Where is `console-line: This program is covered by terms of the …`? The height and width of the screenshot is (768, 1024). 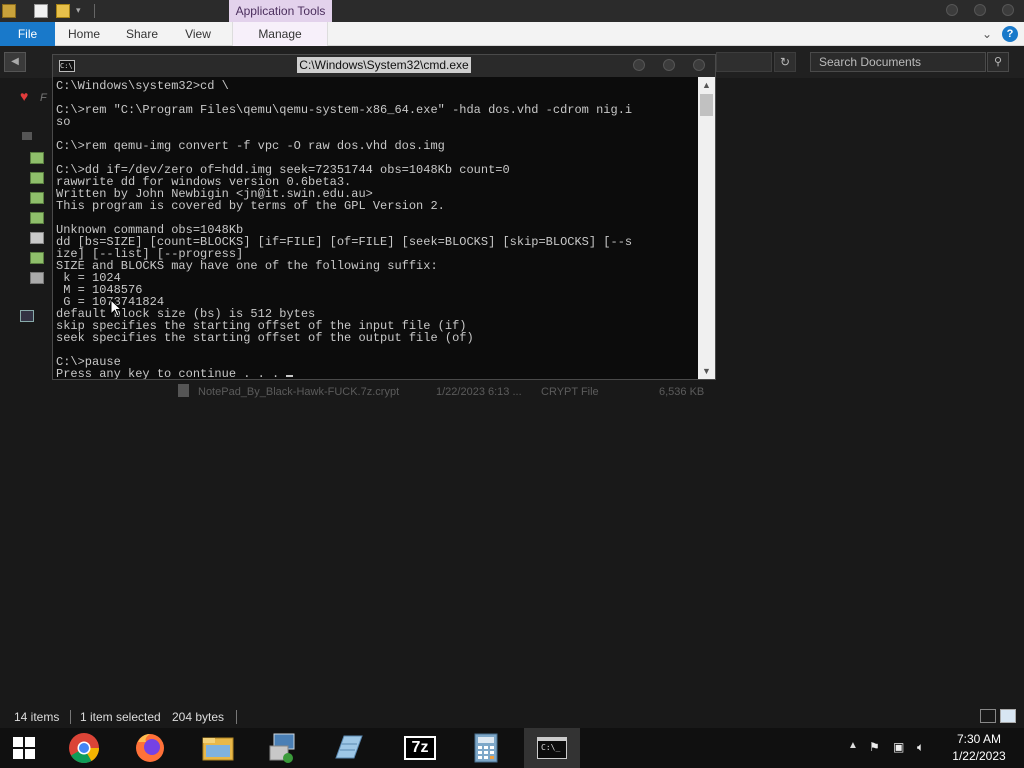 console-line: This program is covered by terms of the … is located at coordinates (250, 206).